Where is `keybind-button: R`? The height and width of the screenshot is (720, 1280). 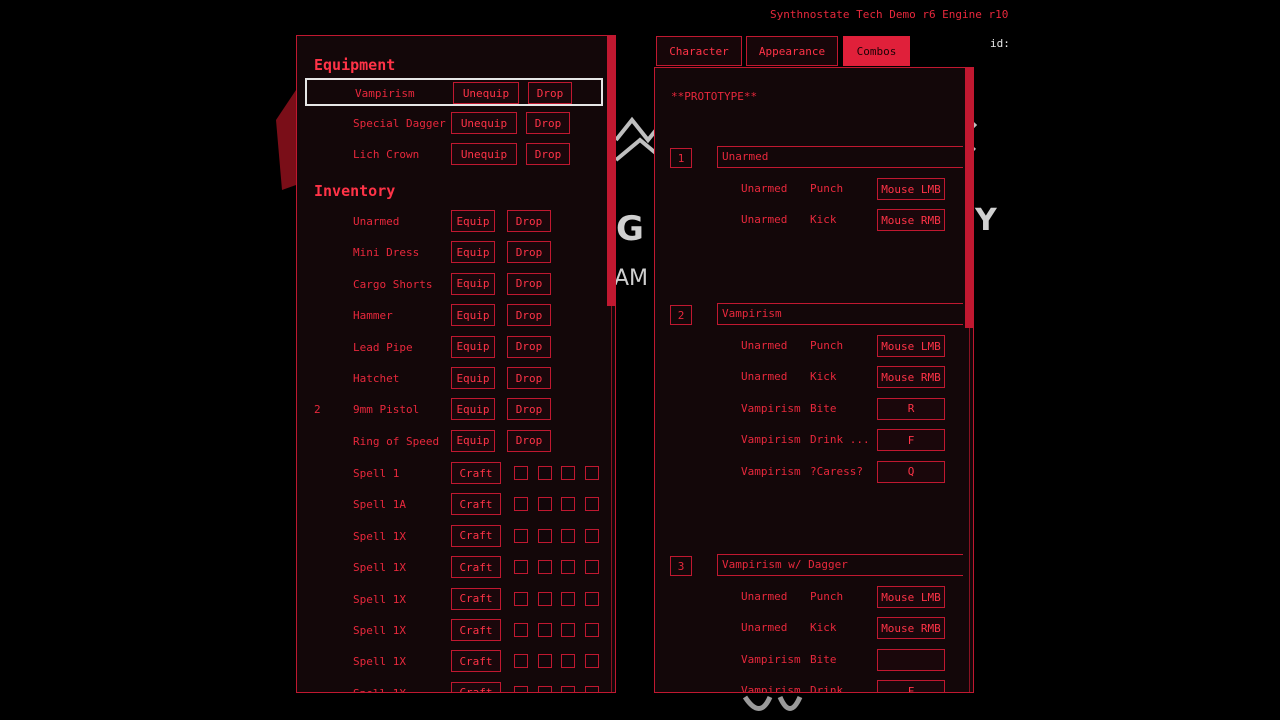 keybind-button: R is located at coordinates (911, 408).